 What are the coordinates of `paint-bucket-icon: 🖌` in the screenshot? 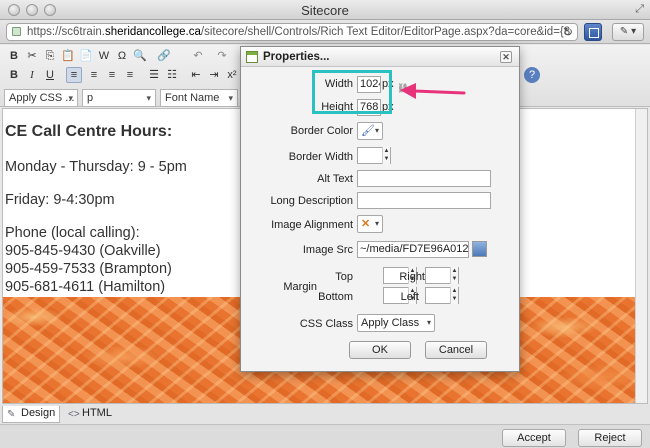 It's located at (368, 131).